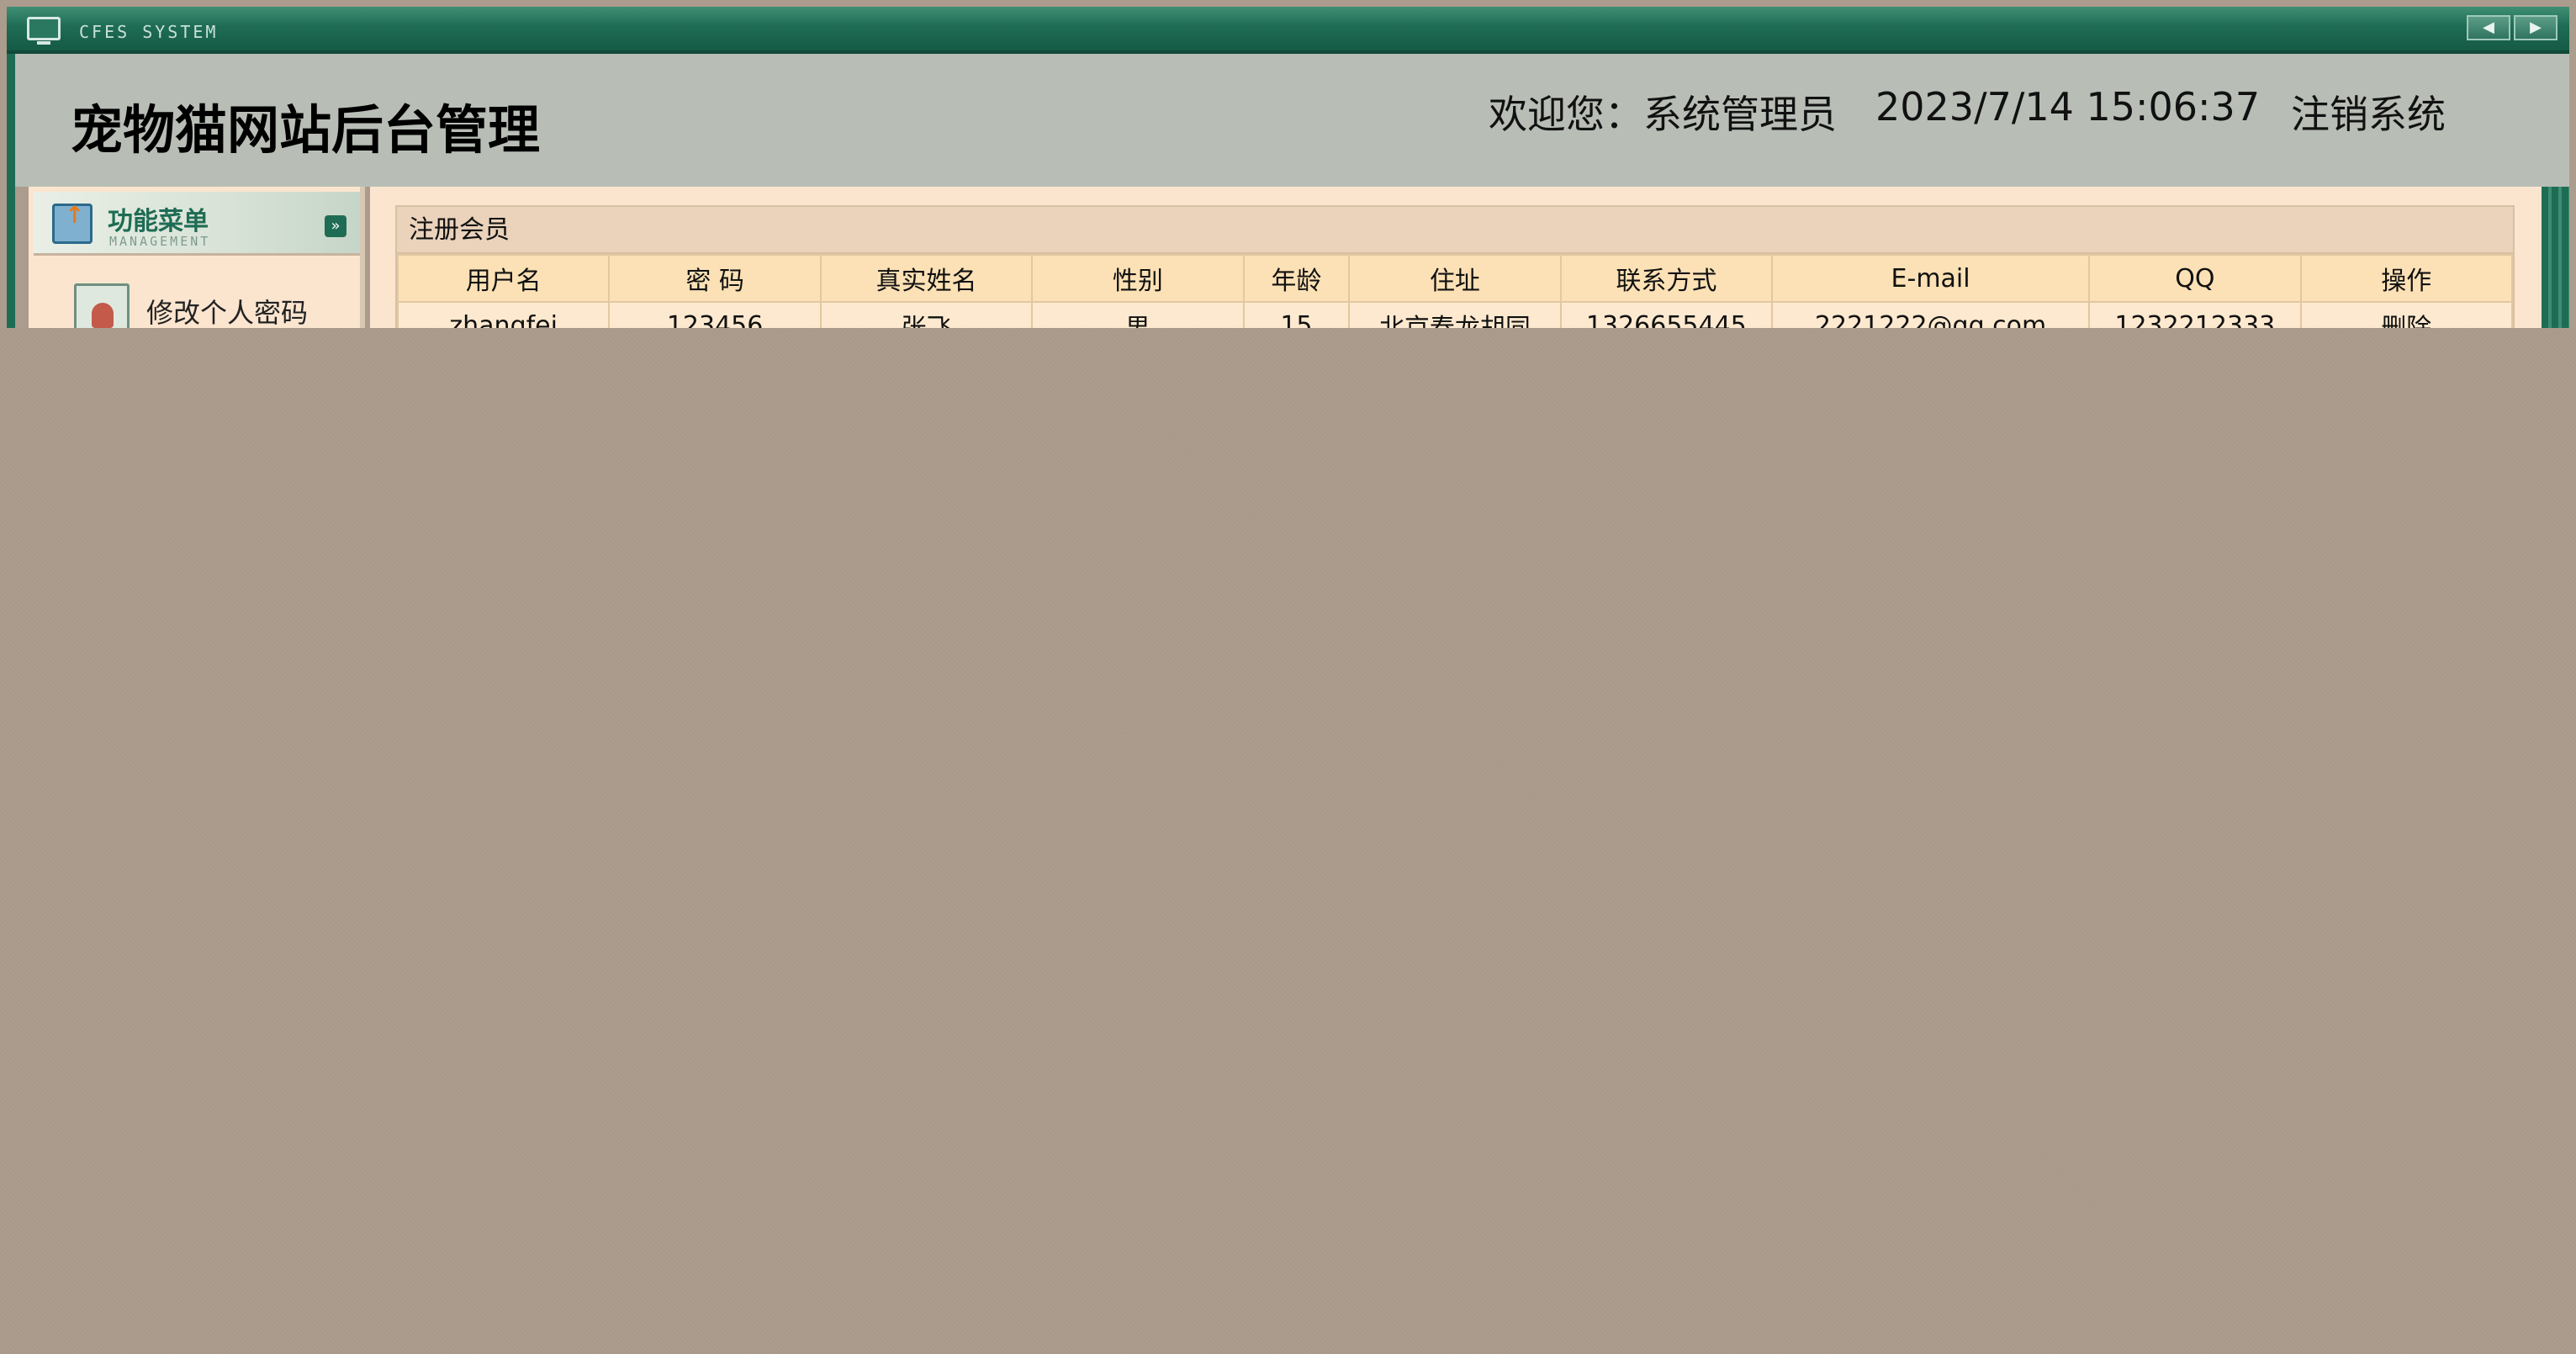 The width and height of the screenshot is (2576, 1354). What do you see at coordinates (2195, 278) in the screenshot?
I see `column-header: QQ` at bounding box center [2195, 278].